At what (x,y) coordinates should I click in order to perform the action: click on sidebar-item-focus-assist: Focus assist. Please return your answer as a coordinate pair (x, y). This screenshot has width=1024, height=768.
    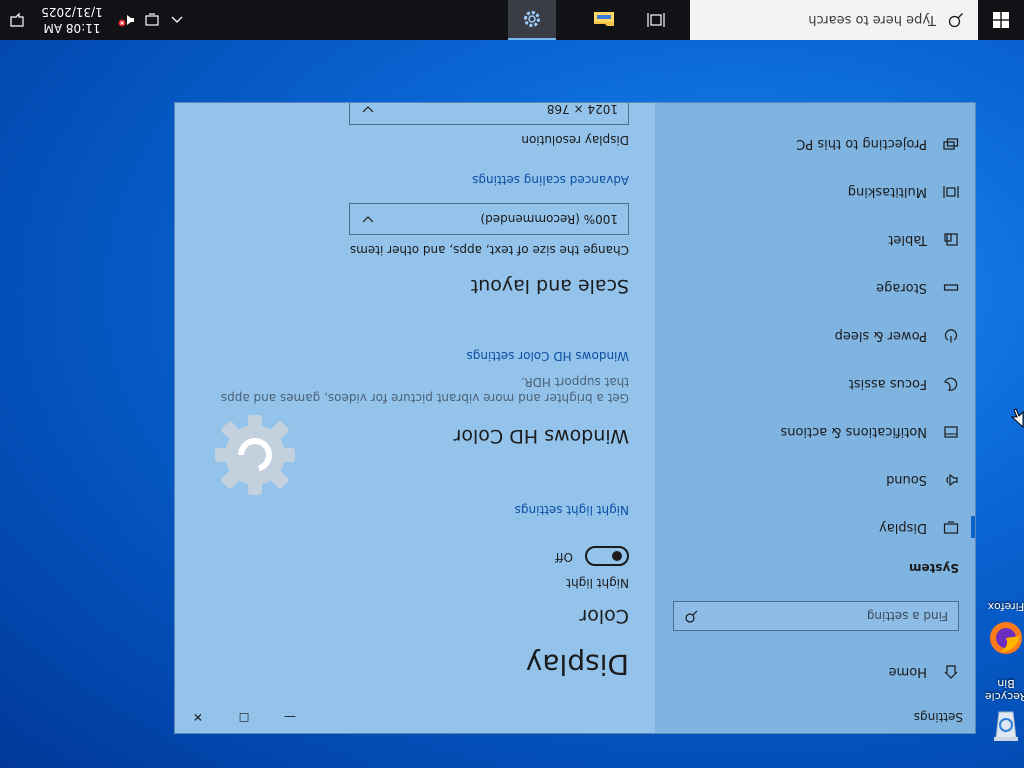
    Looking at the image, I should click on (815, 384).